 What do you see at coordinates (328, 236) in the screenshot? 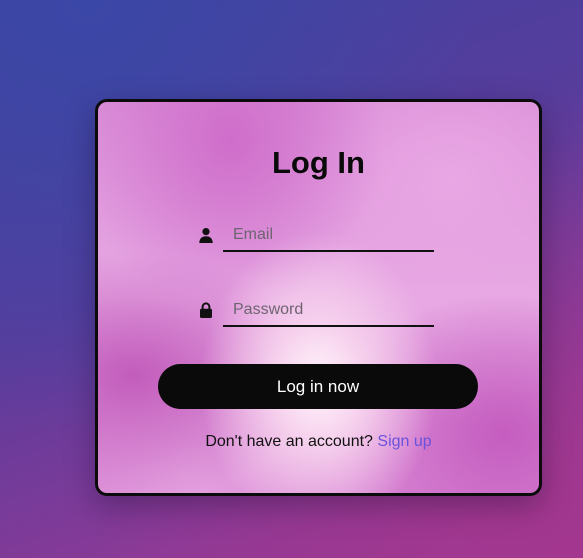
I see `email-input` at bounding box center [328, 236].